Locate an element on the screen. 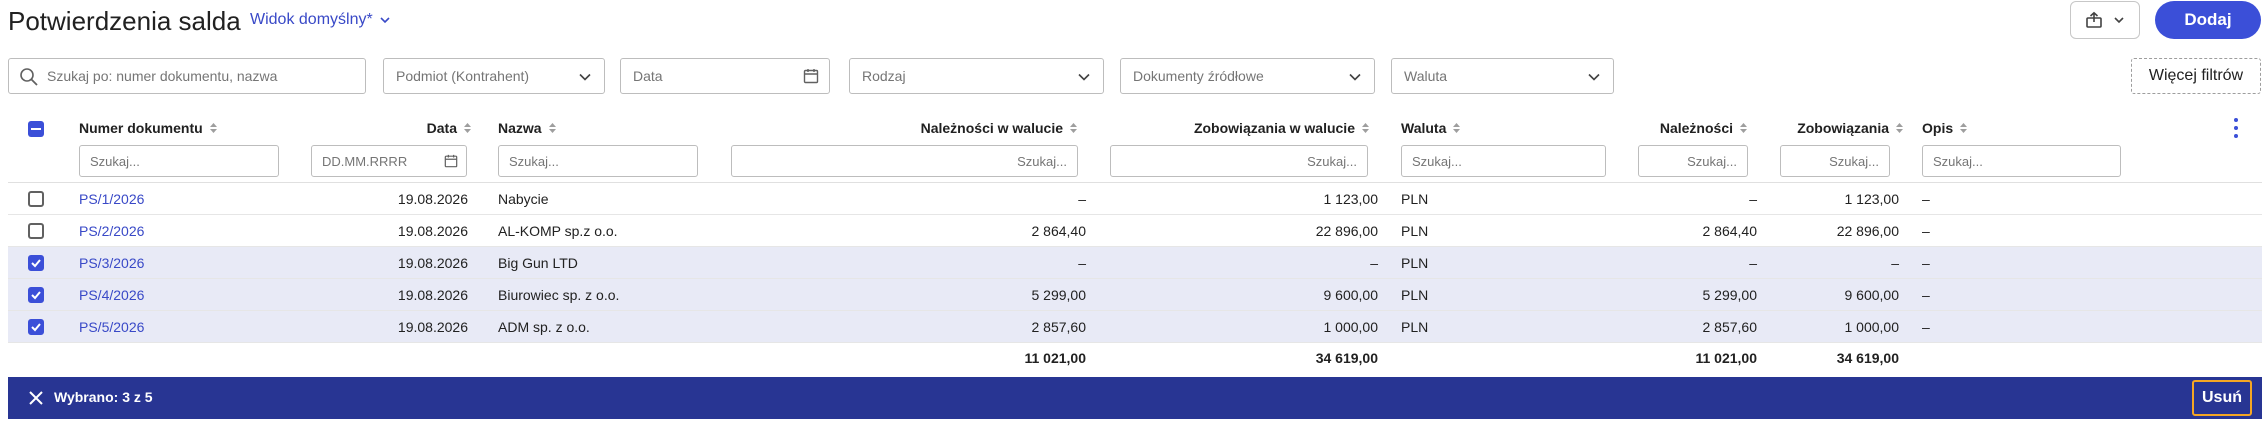  name-cell: Big Gun LTD is located at coordinates (538, 263).